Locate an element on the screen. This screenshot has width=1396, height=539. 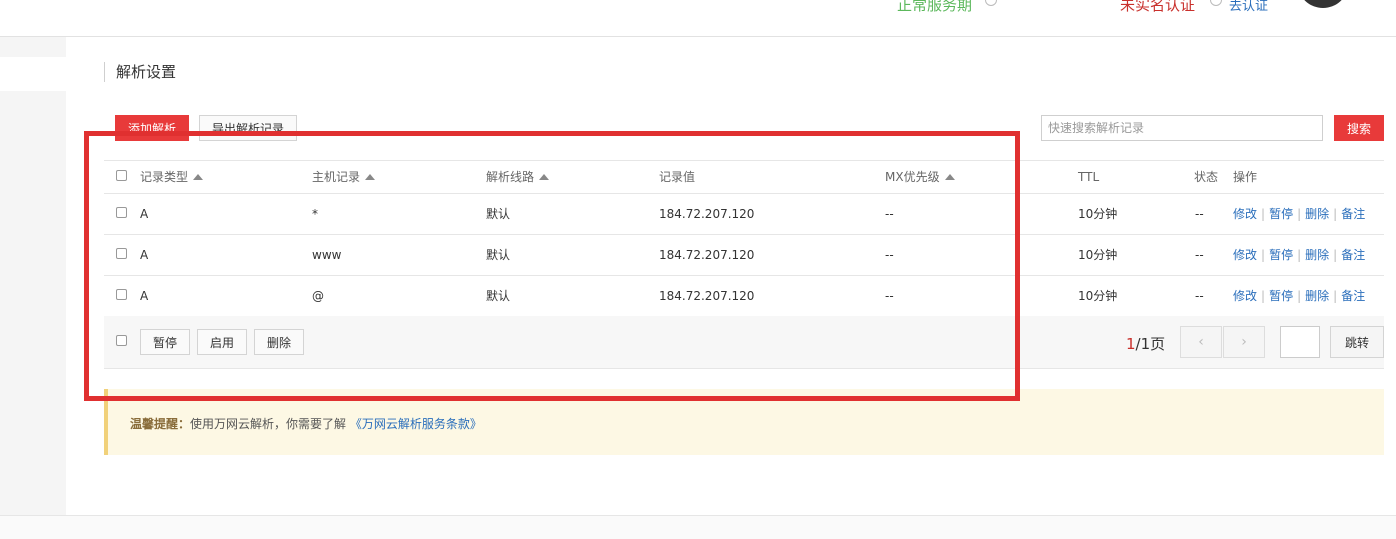
next-page-icon: › is located at coordinates (1244, 342).